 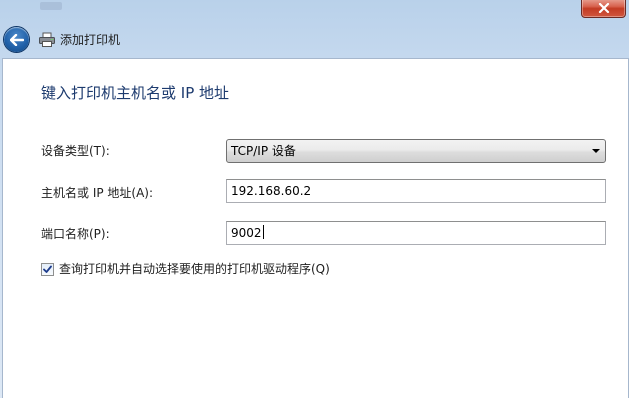 I want to click on close-icon, so click(x=603, y=7).